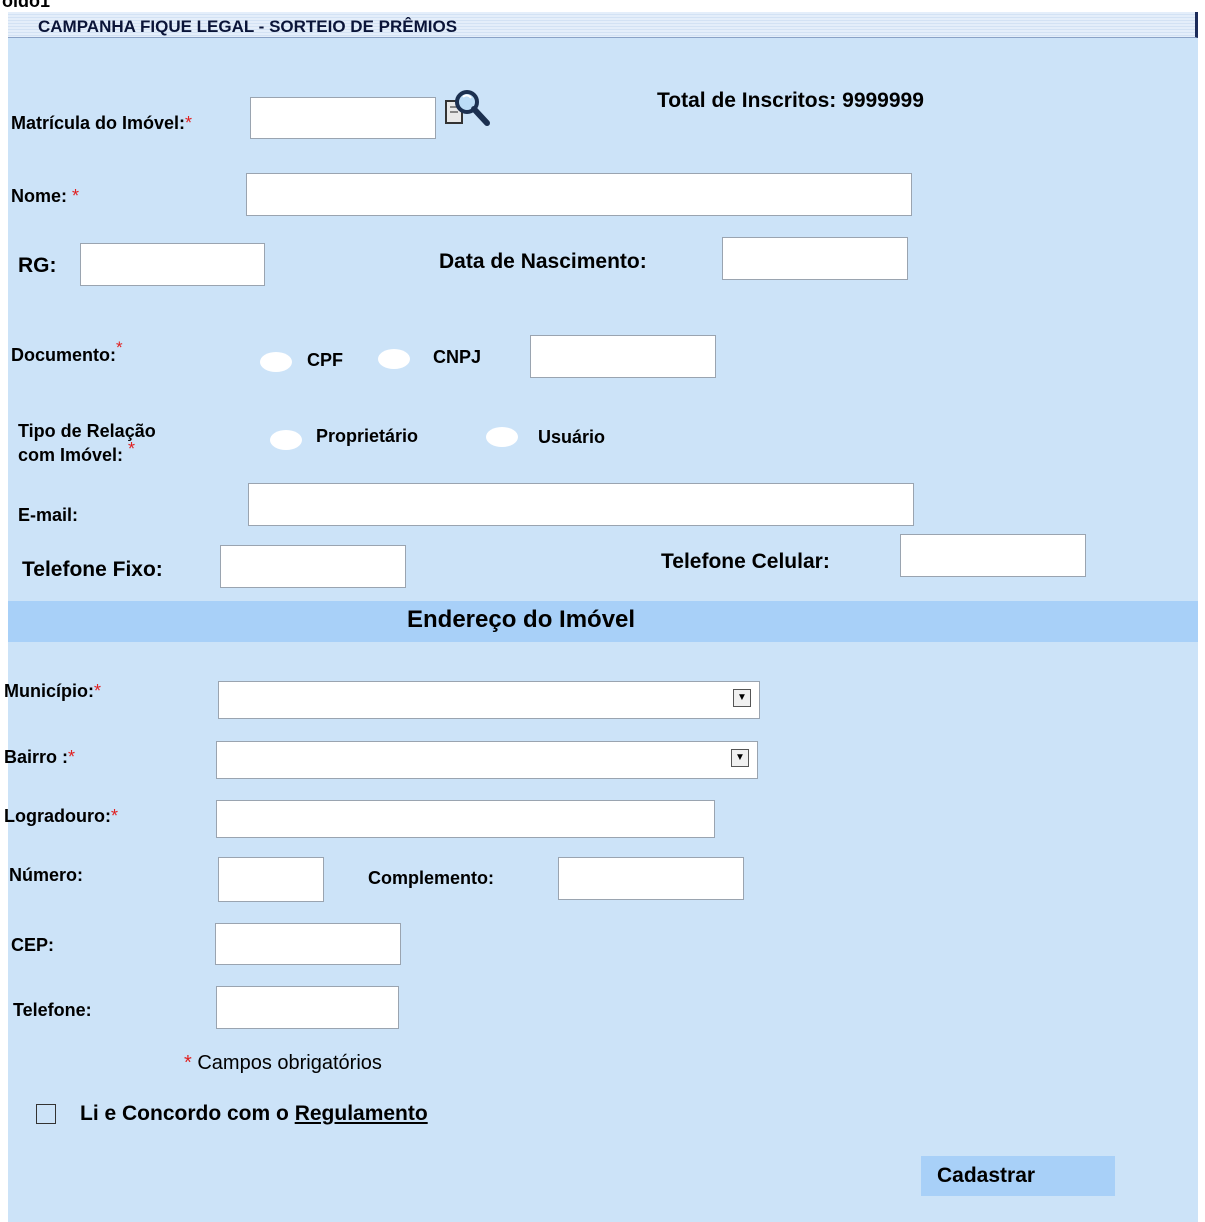  Describe the element at coordinates (745, 561) in the screenshot. I see `telefone-celular-label: Telefone Celular:` at that location.